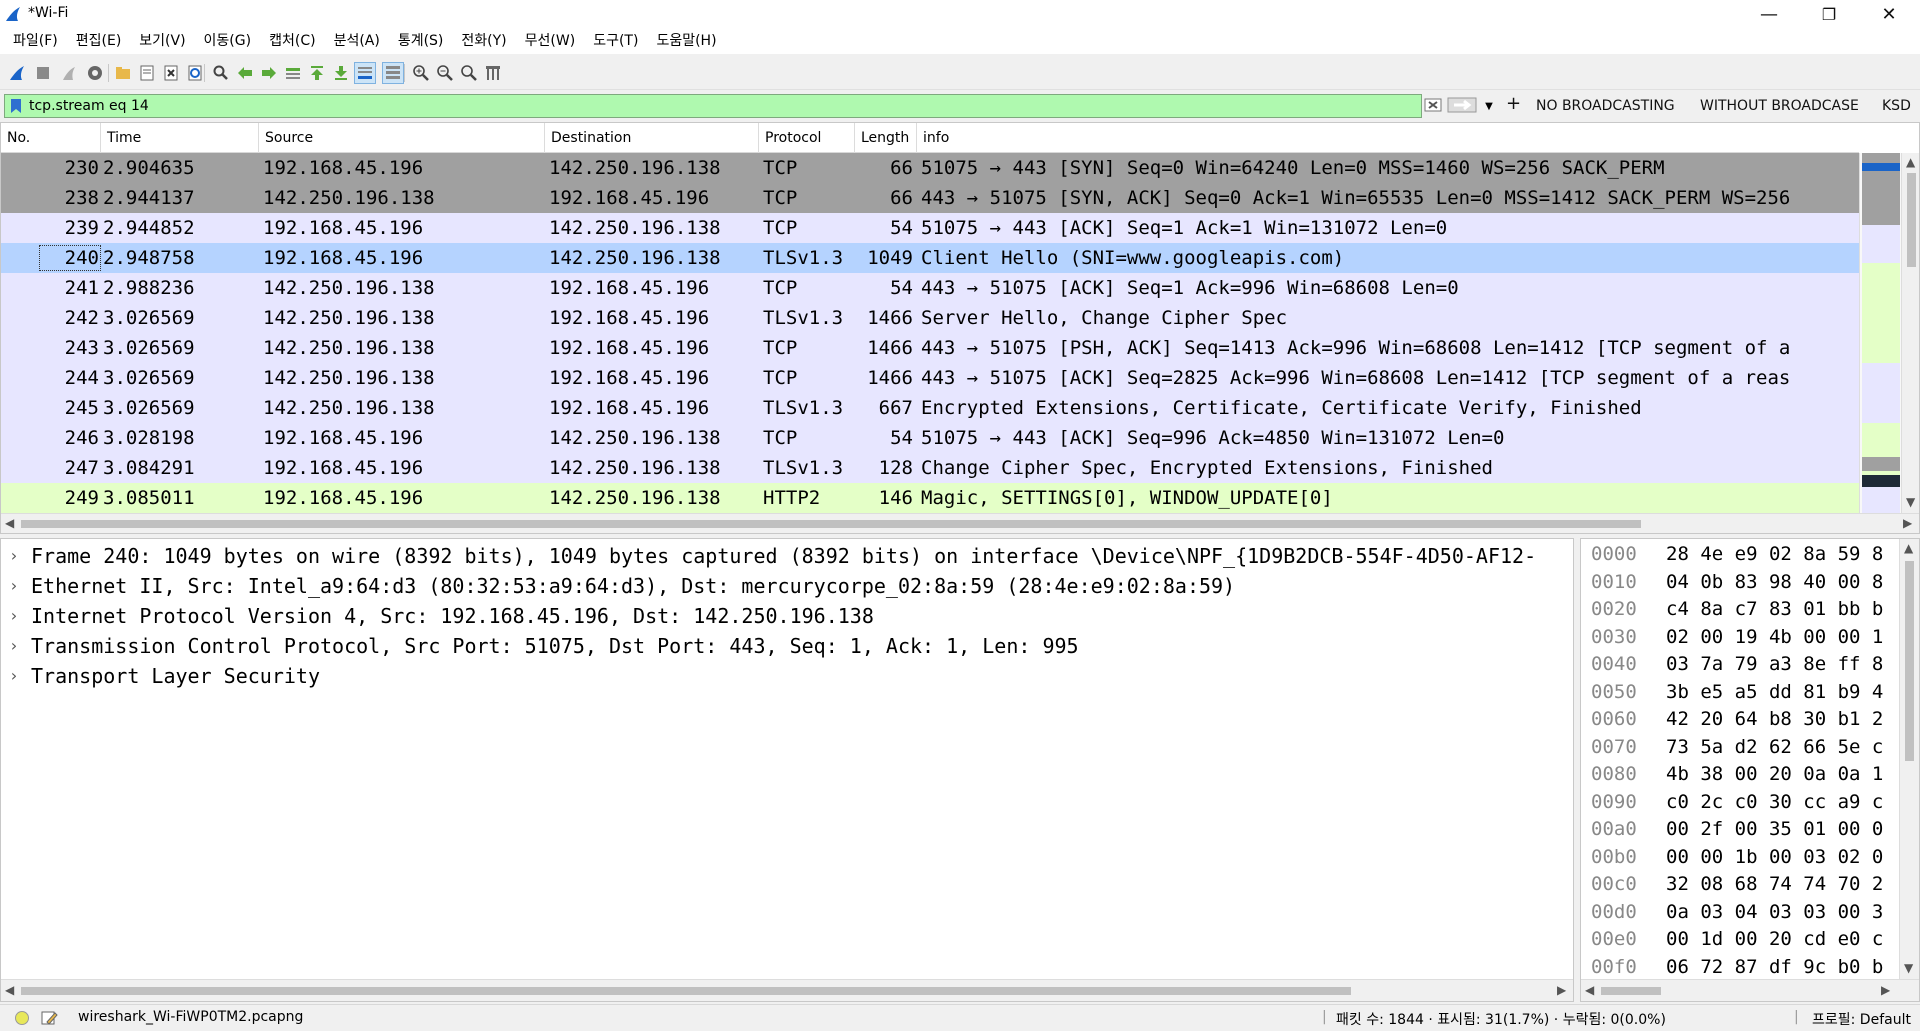 This screenshot has width=1920, height=1031. I want to click on packet-list-horizontal-scrollbar: ◀ ▶, so click(960, 523).